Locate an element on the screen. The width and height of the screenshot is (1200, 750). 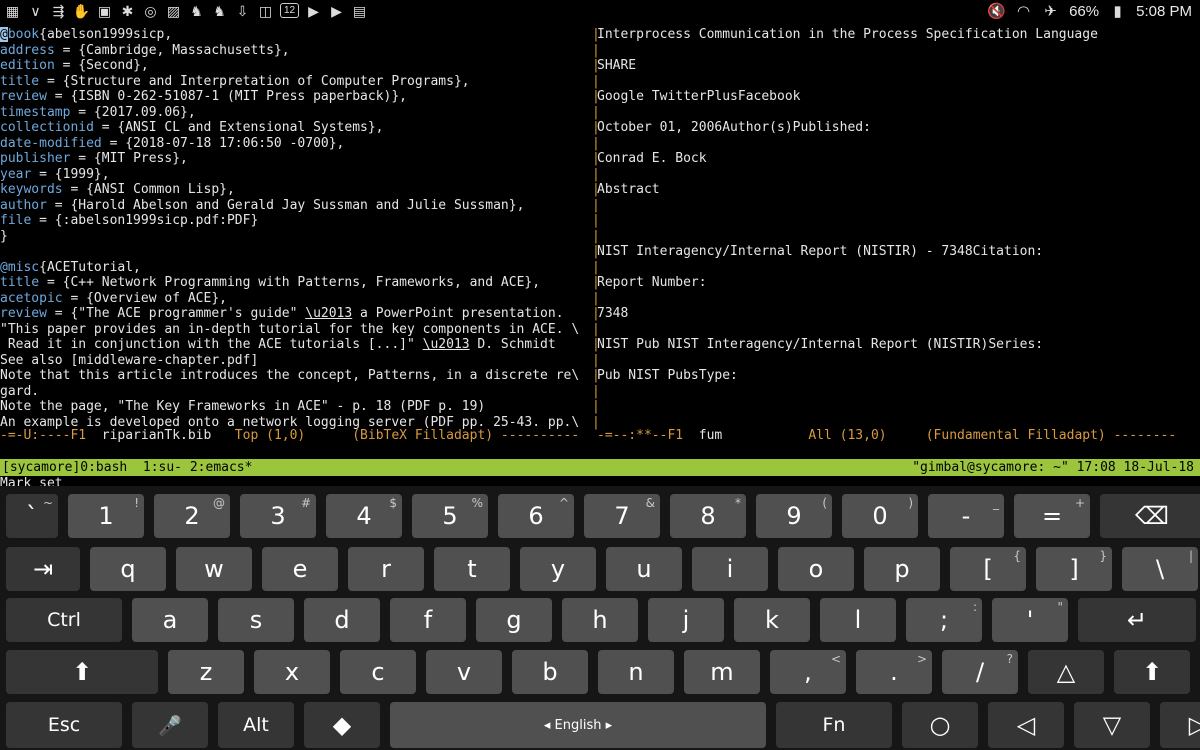
key-label: ◆ is located at coordinates (342, 725).